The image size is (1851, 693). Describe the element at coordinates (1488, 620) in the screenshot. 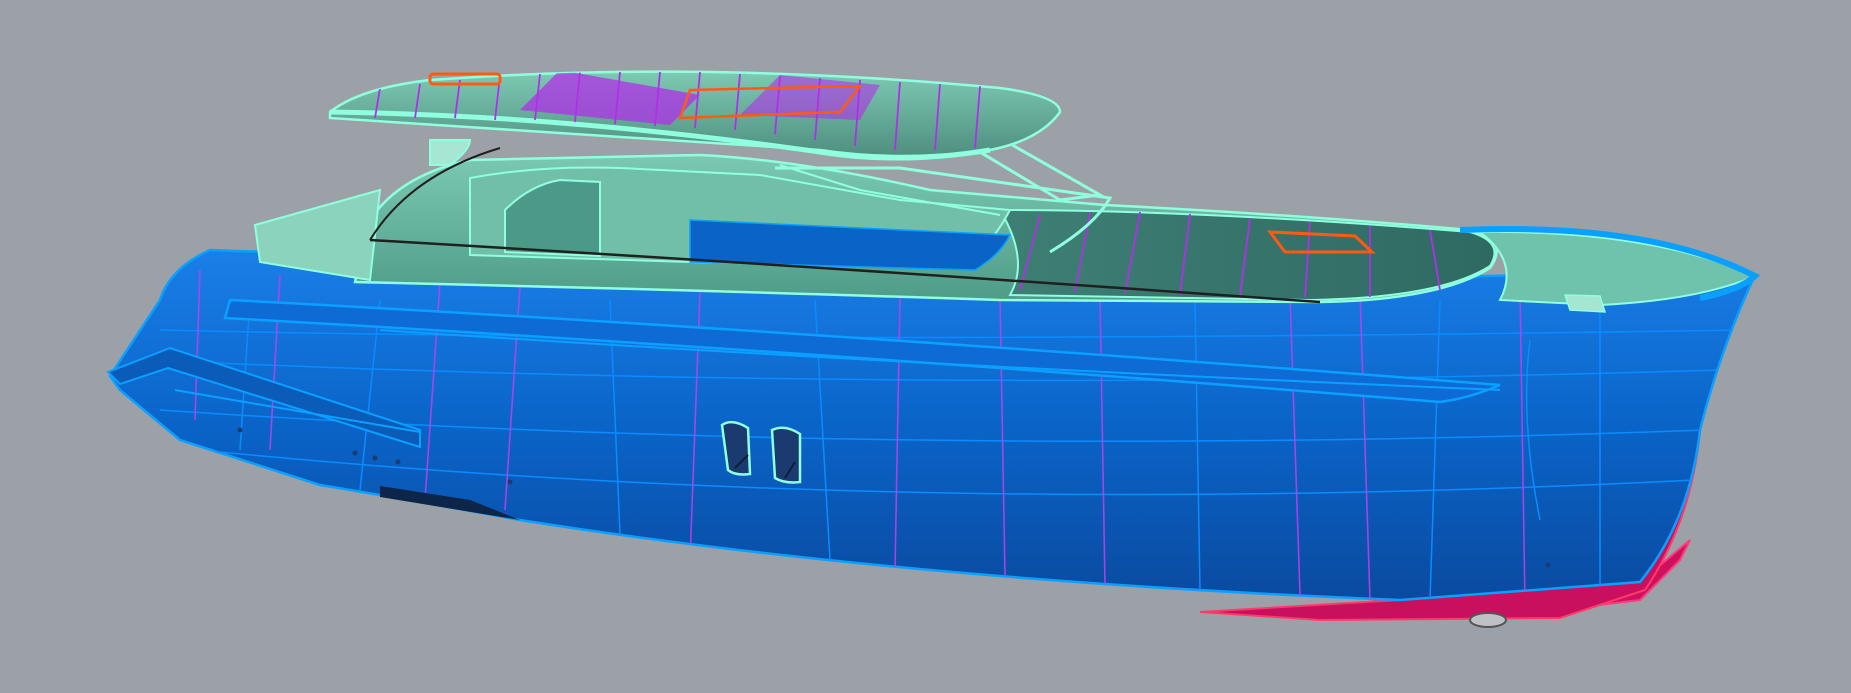

I see `bow-thruster` at that location.